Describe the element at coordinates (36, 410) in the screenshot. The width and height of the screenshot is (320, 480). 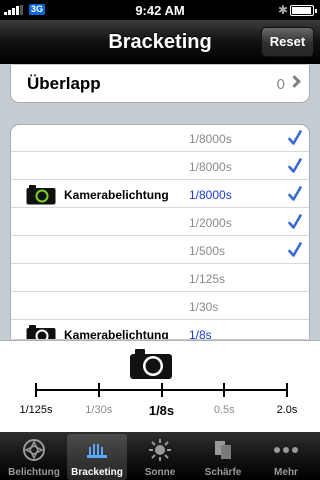
I see `scale-label: 1/125s` at that location.